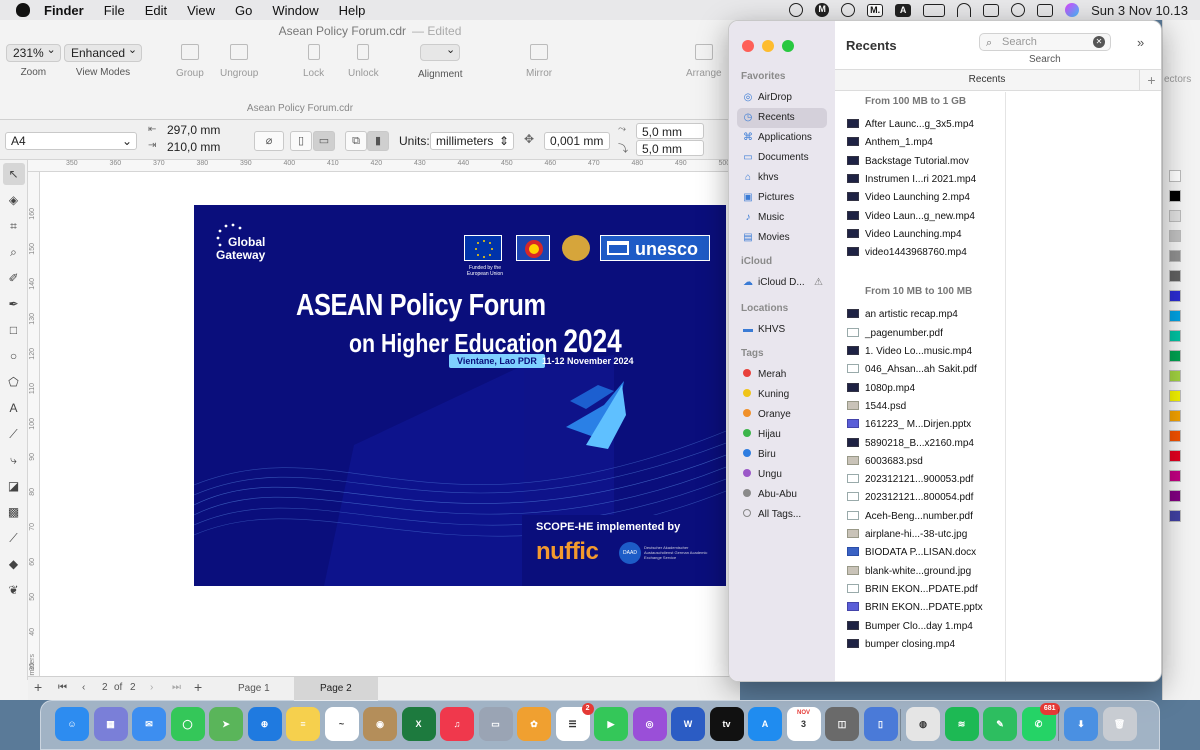  I want to click on file-row: airplane-hi...-38-utc.jpg, so click(924, 535).